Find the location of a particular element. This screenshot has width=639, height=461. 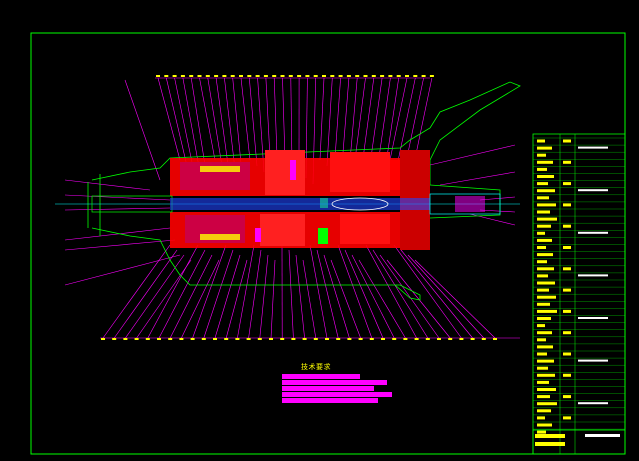

technical-requirements-notes is located at coordinates (337, 389).